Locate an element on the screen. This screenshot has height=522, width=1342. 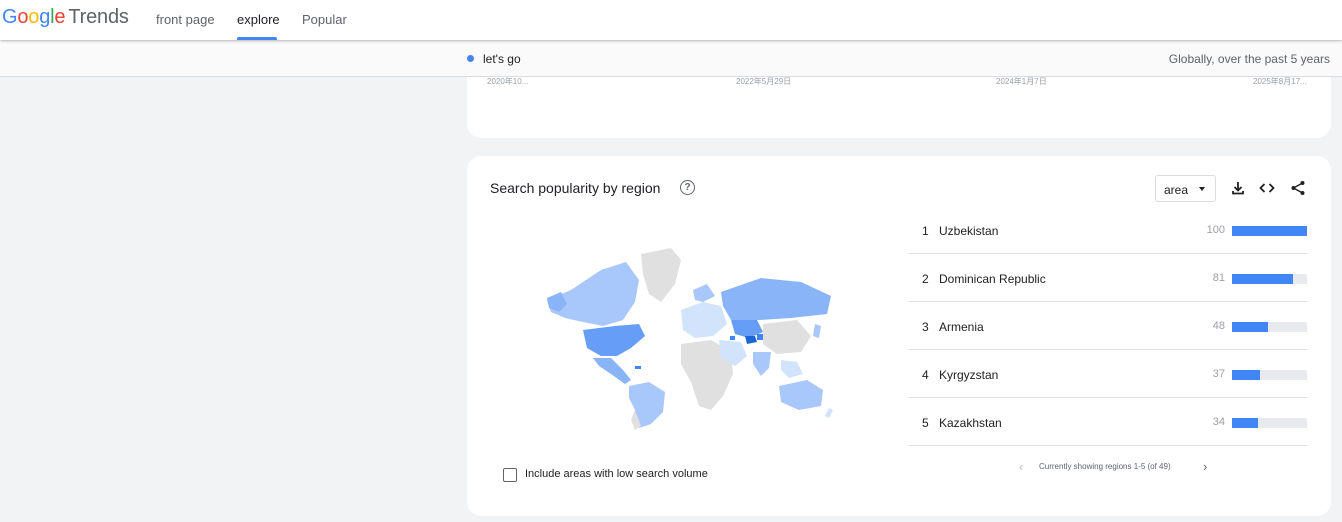
region-name: Dominican Republic is located at coordinates (992, 279).